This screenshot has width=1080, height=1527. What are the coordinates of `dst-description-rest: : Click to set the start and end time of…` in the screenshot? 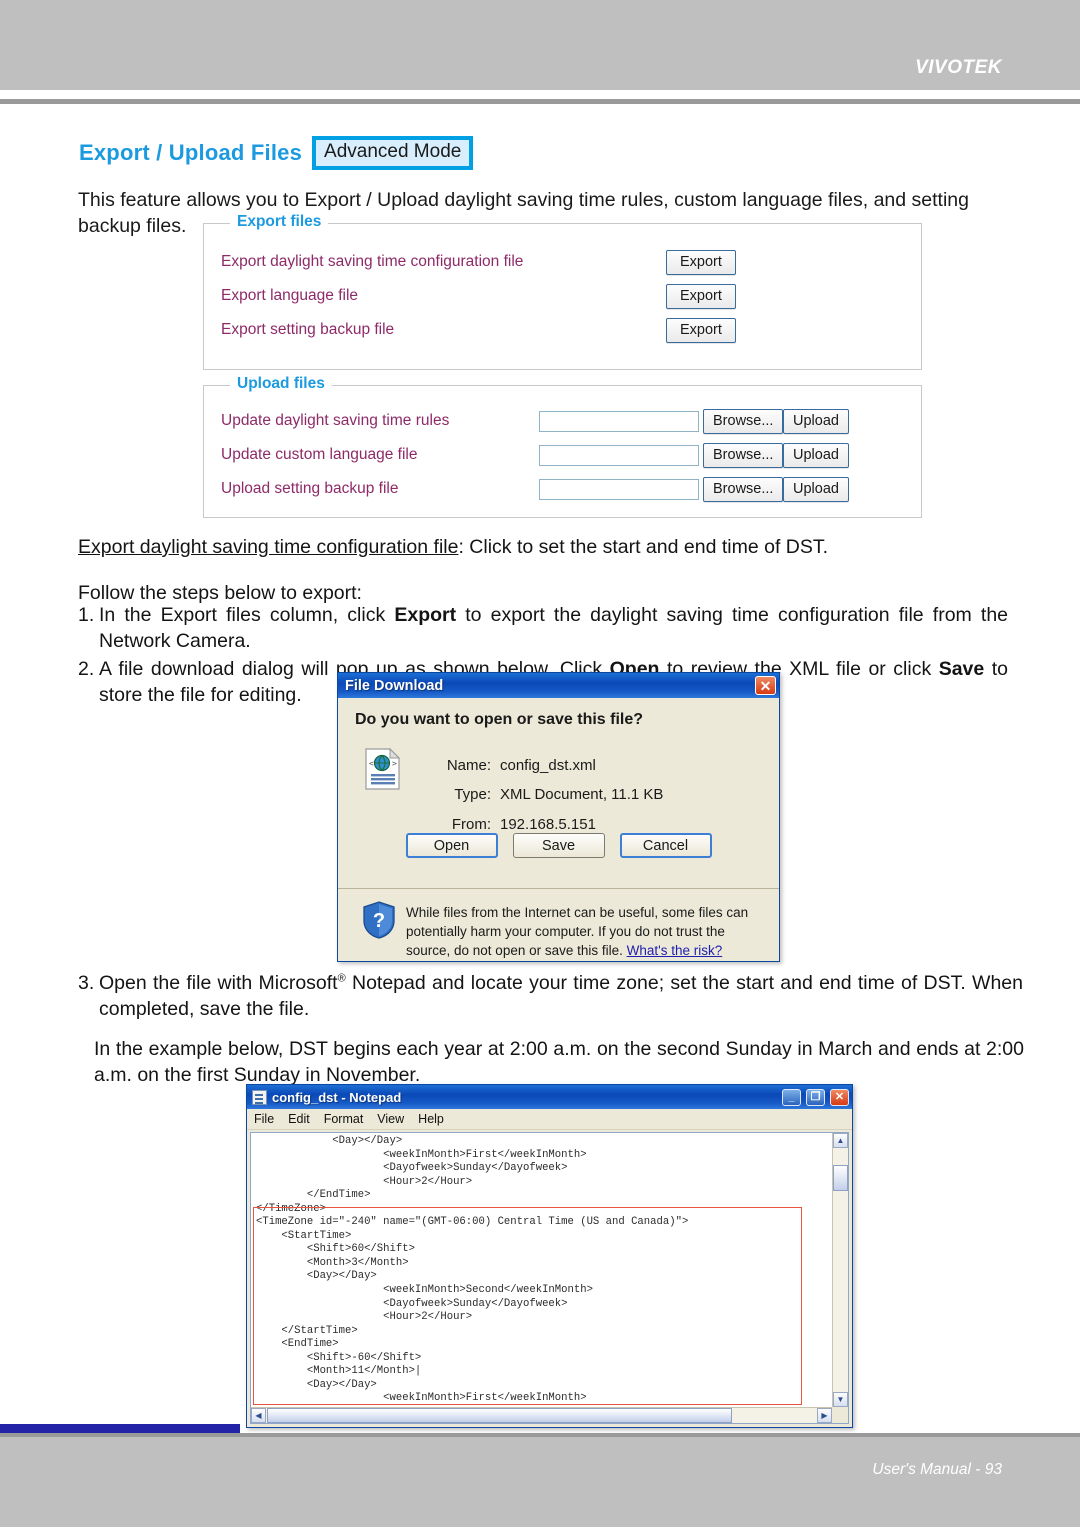 It's located at (643, 547).